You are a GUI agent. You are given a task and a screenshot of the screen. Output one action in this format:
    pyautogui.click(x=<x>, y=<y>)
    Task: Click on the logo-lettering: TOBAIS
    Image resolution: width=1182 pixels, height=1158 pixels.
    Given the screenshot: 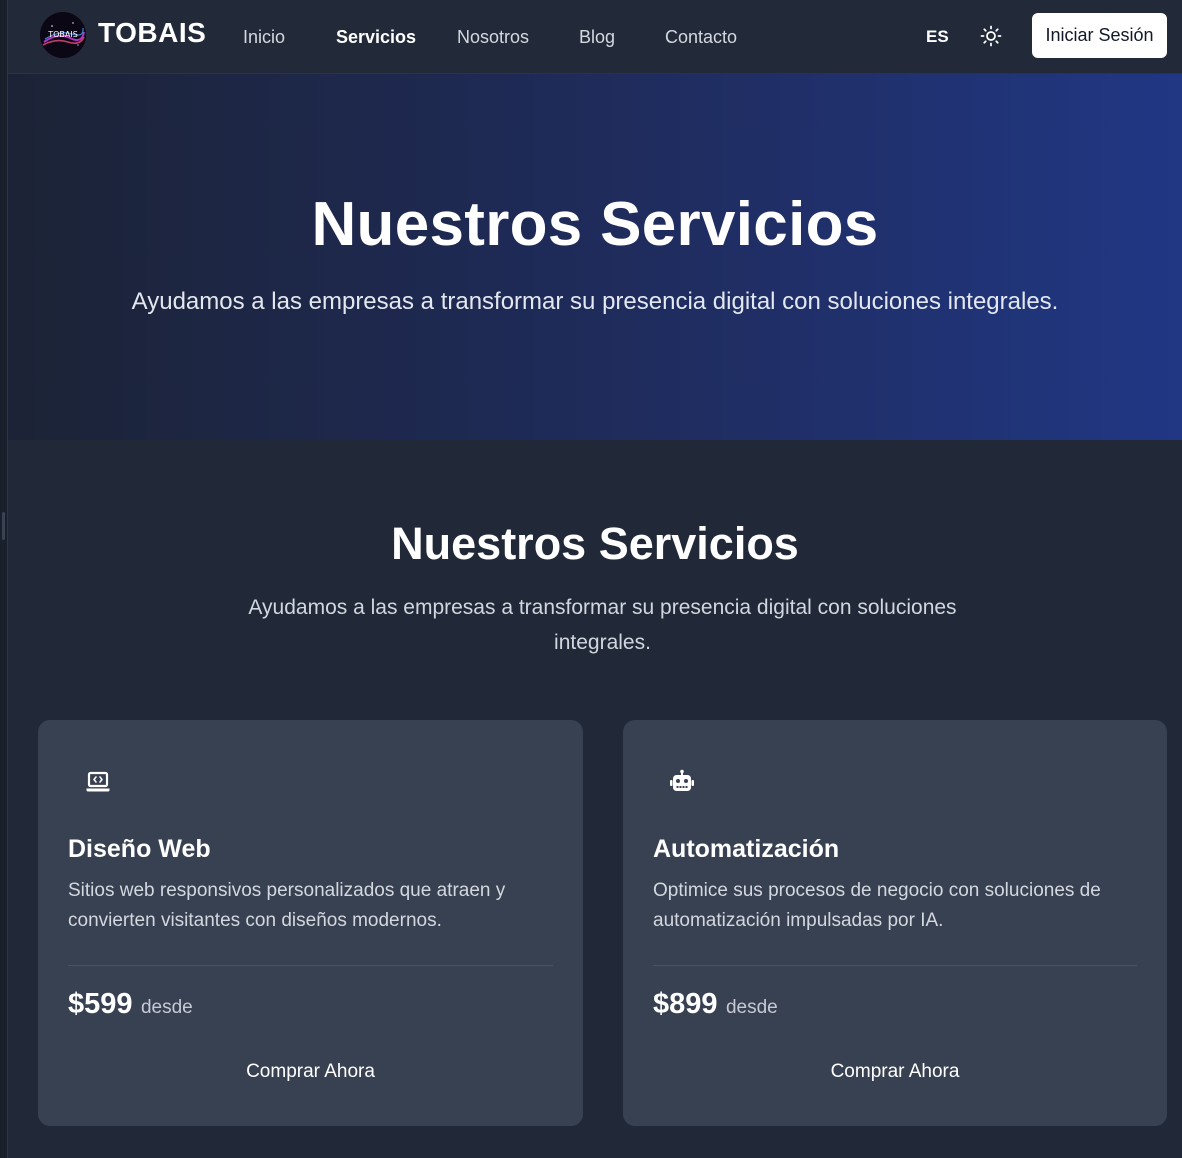 What is the action you would take?
    pyautogui.click(x=62, y=34)
    